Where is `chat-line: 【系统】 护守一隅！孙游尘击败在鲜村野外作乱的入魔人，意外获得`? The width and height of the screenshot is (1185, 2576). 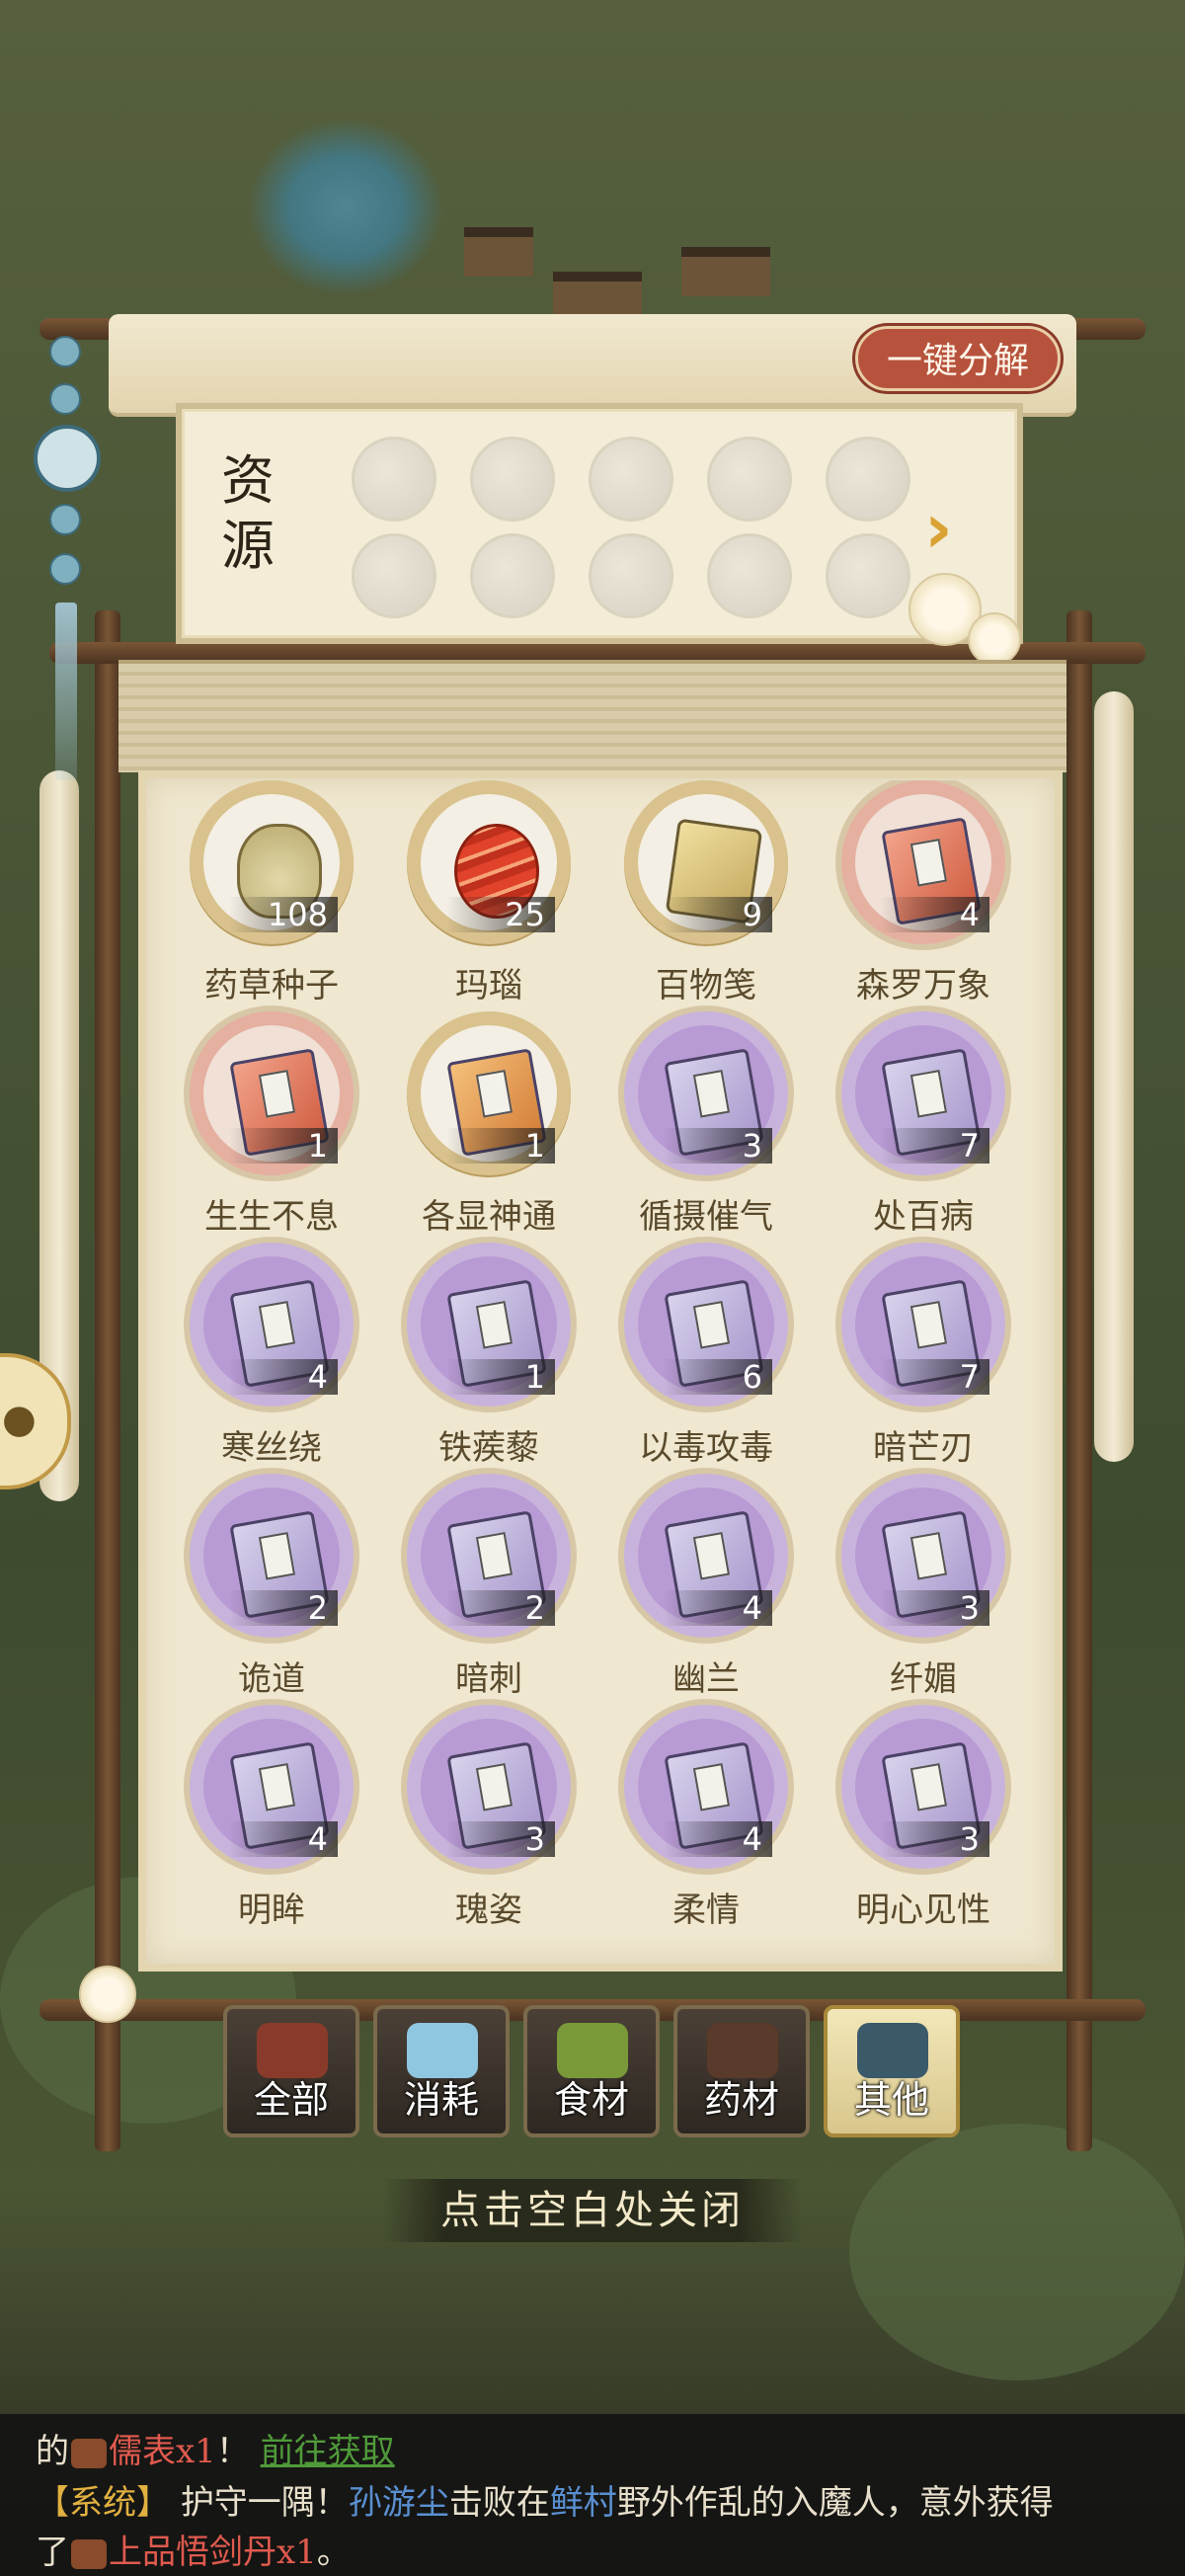 chat-line: 【系统】 护守一隅！孙游尘击败在鲜村野外作乱的入魔人，意外获得 is located at coordinates (545, 2503).